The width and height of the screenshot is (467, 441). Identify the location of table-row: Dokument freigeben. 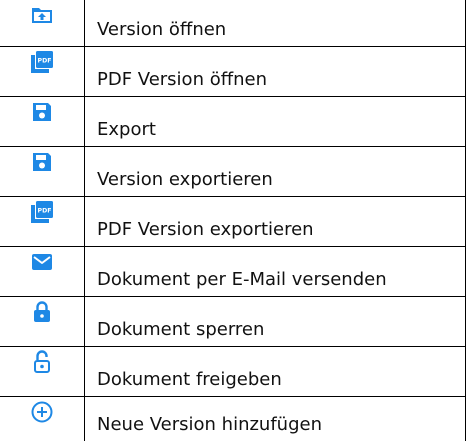
(233, 372).